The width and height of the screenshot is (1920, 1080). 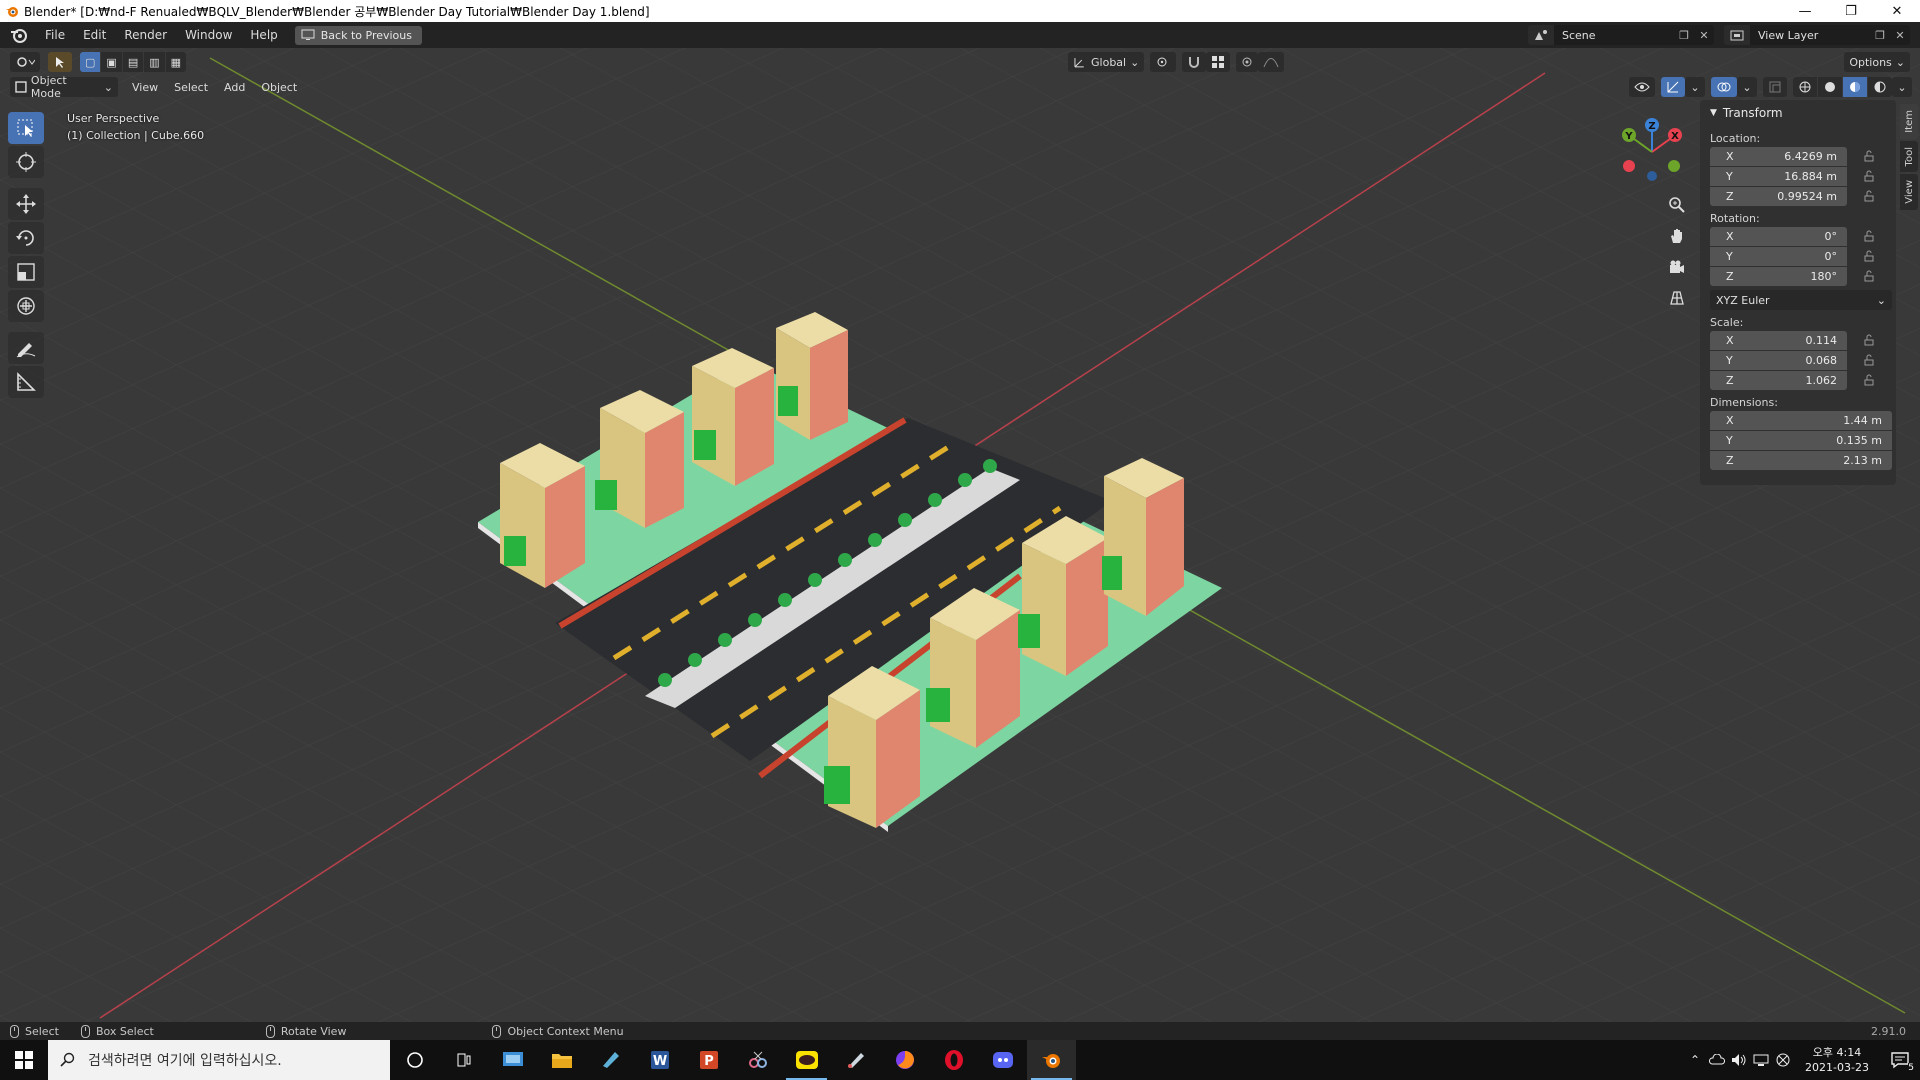 I want to click on material-preview-icon, so click(x=1855, y=87).